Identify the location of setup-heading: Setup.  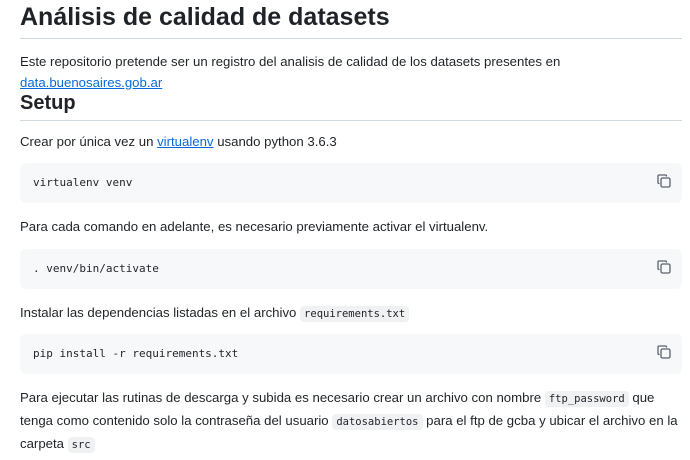
(351, 105).